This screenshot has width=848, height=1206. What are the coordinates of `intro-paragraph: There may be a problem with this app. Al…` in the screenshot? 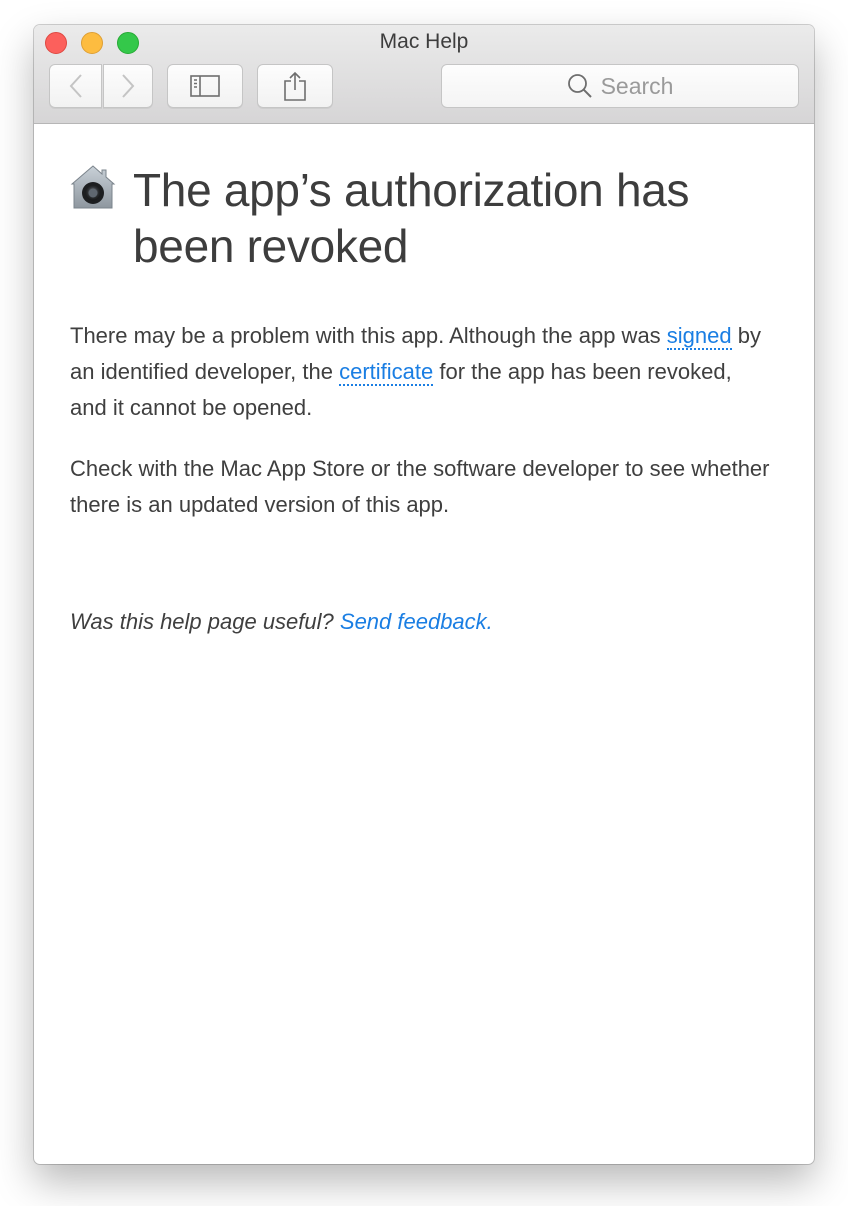 It's located at (420, 372).